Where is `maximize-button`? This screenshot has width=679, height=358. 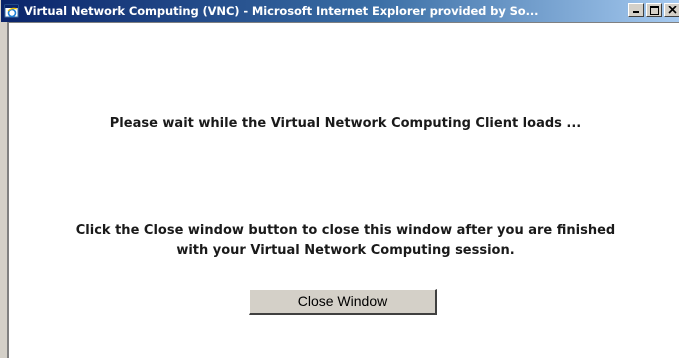 maximize-button is located at coordinates (654, 10).